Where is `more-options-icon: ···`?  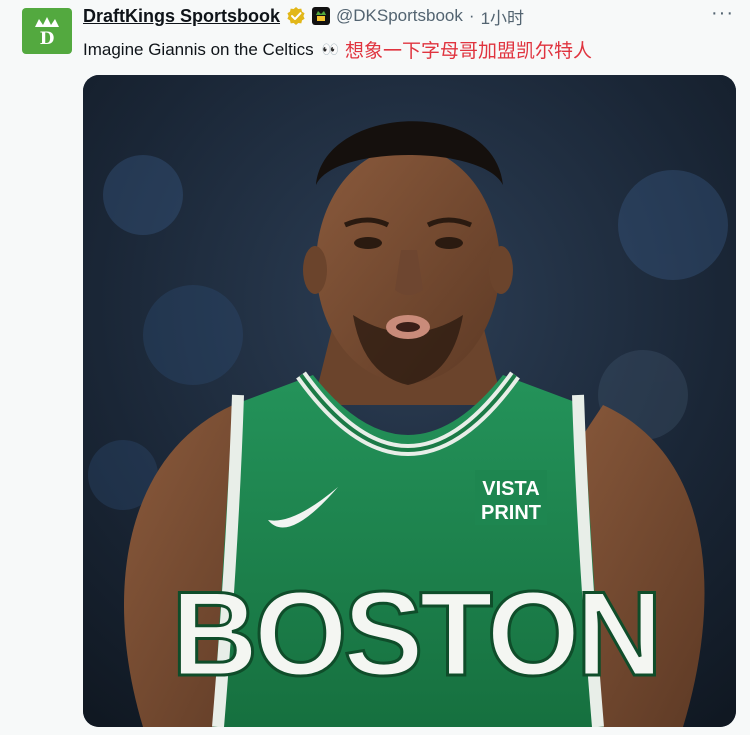
more-options-icon: ··· is located at coordinates (722, 13).